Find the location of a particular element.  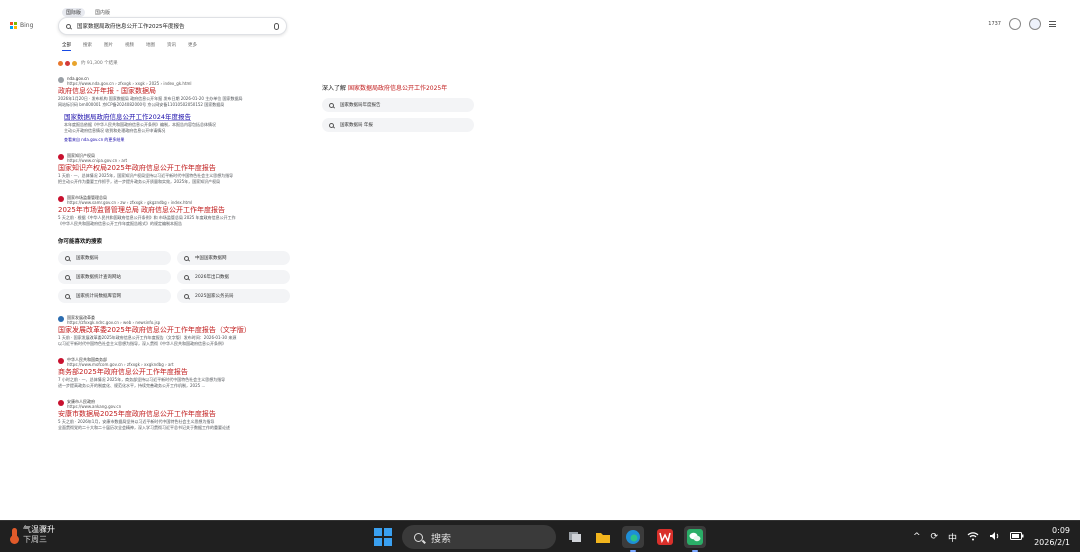

copilot-icon is located at coordinates (60, 63).